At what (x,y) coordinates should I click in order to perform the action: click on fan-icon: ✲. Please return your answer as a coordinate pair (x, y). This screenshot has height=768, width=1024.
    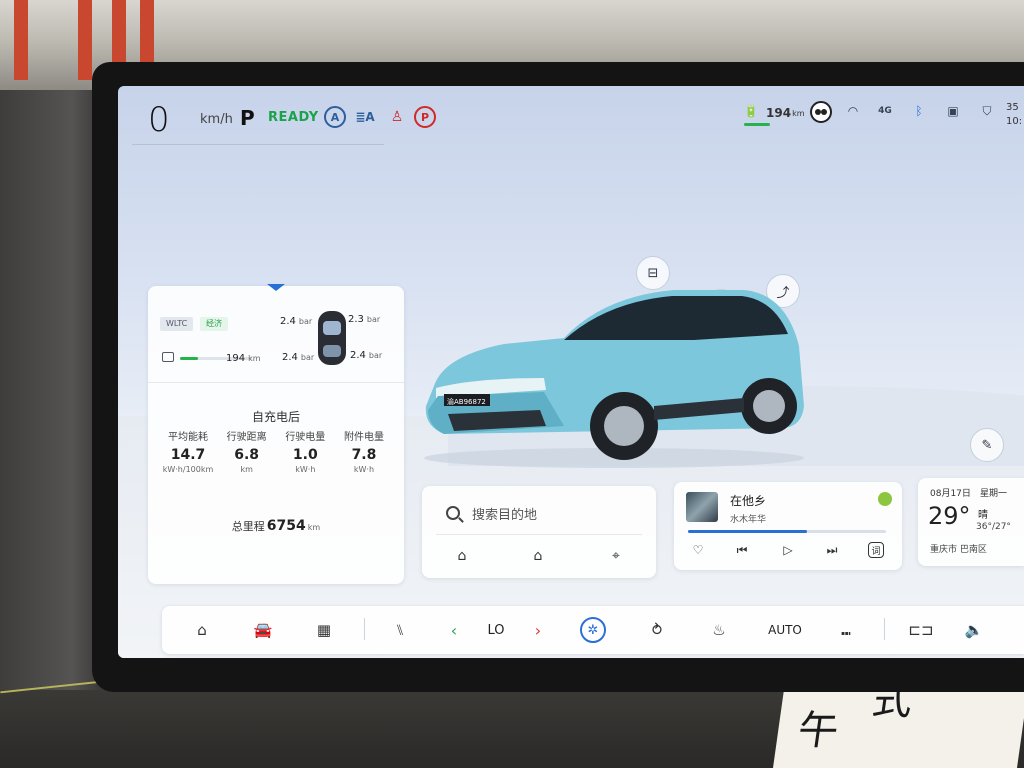
    Looking at the image, I should click on (593, 630).